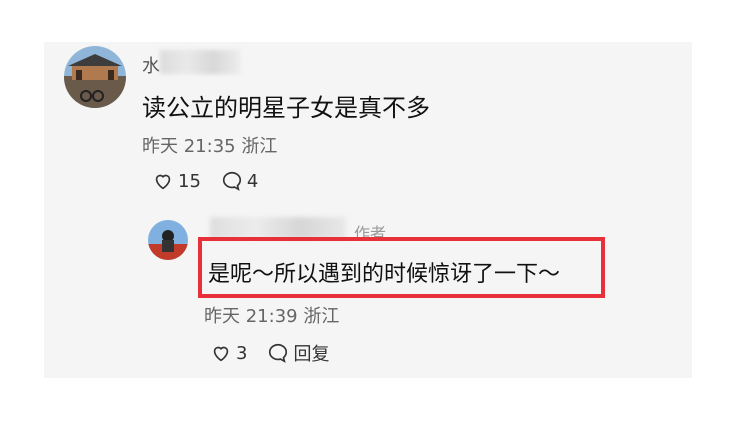 The height and width of the screenshot is (446, 745). What do you see at coordinates (205, 181) in the screenshot?
I see `comment-actions: 15 4` at bounding box center [205, 181].